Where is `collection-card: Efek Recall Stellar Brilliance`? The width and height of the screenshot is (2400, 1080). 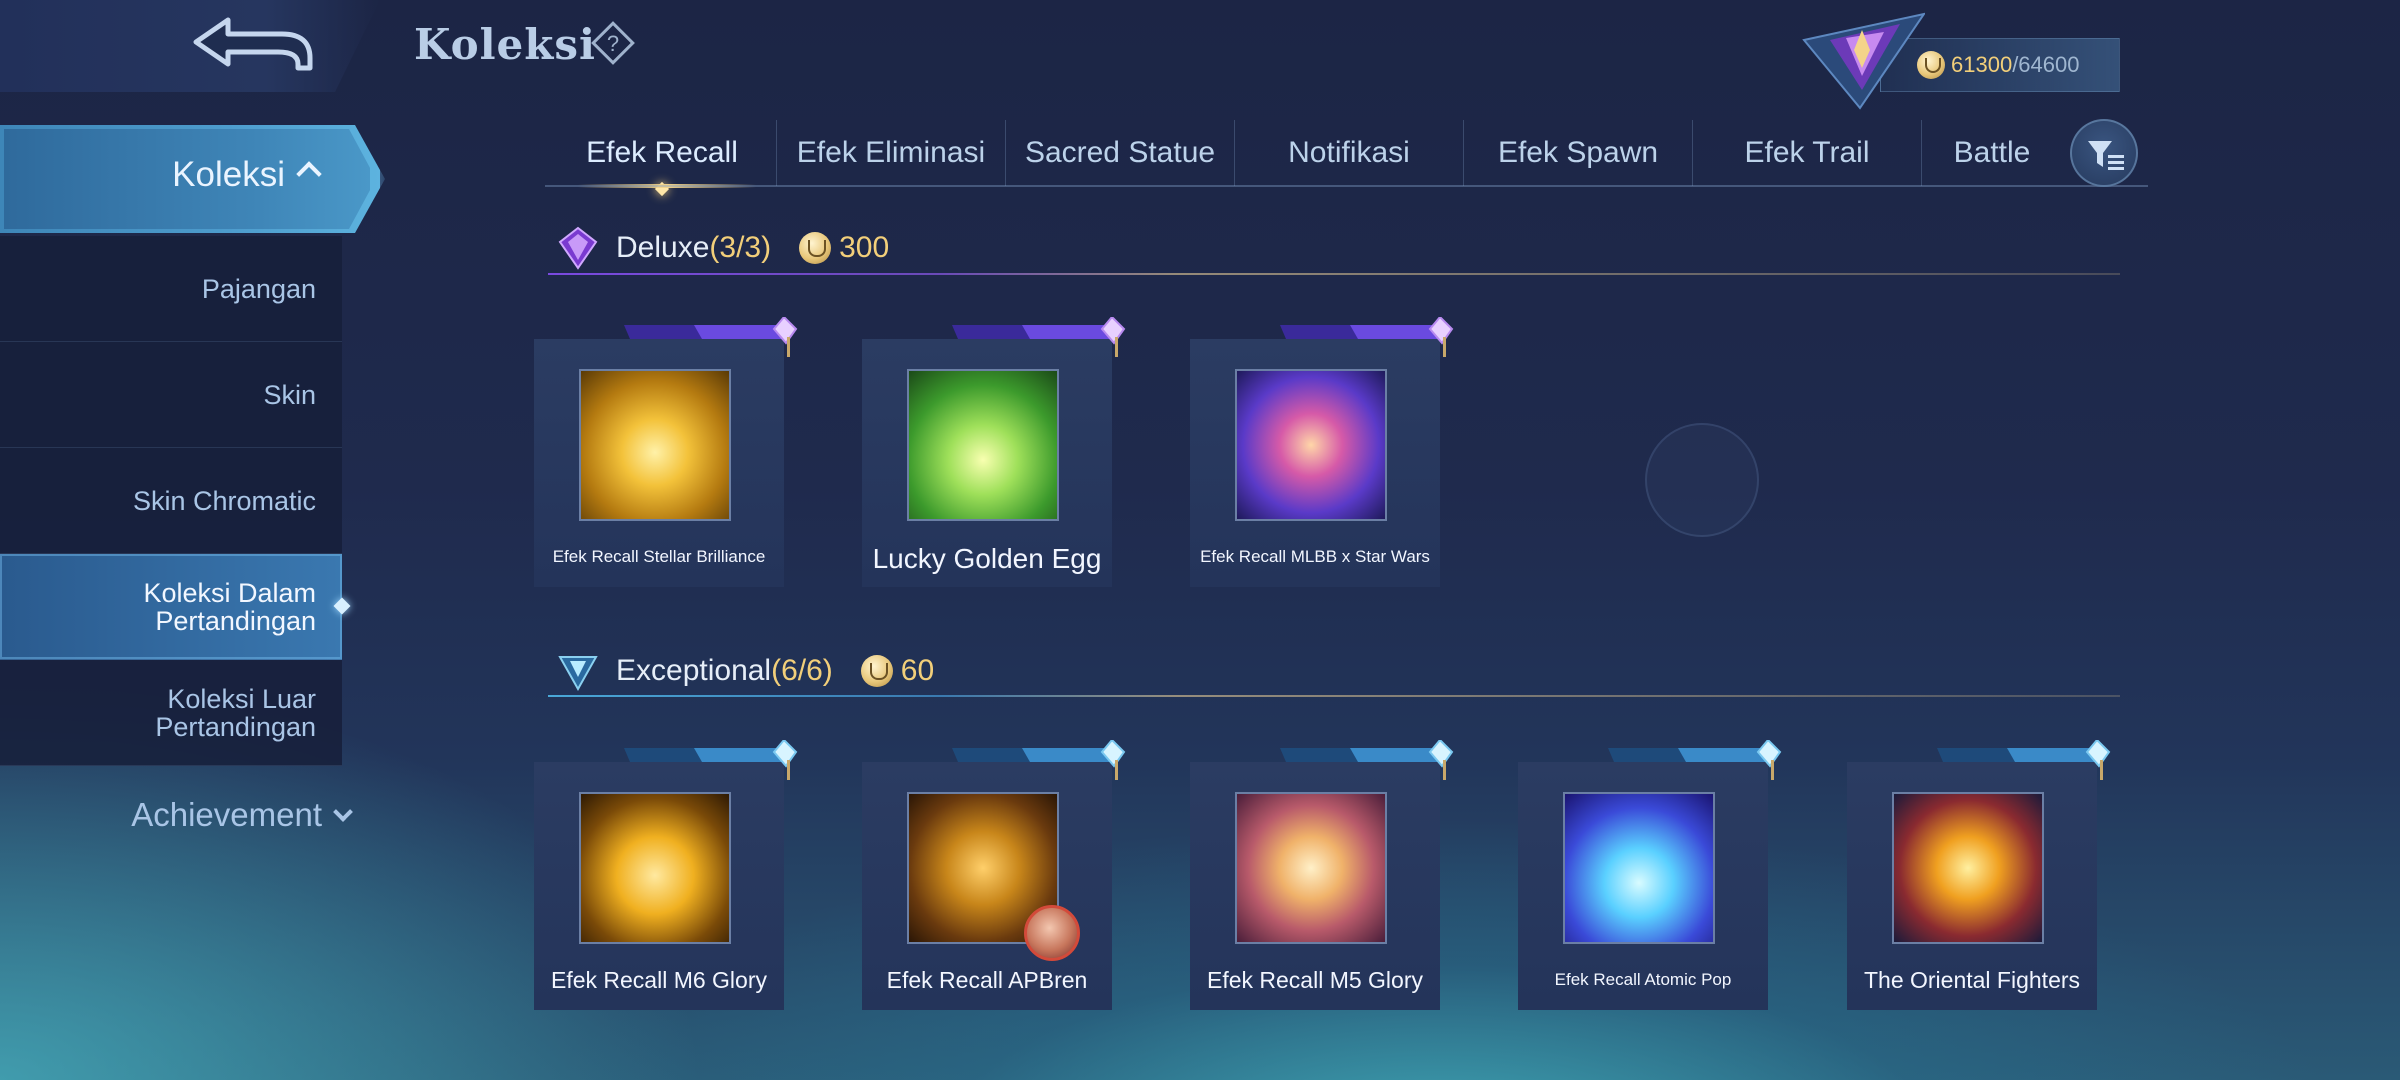
collection-card: Efek Recall Stellar Brilliance is located at coordinates (666, 452).